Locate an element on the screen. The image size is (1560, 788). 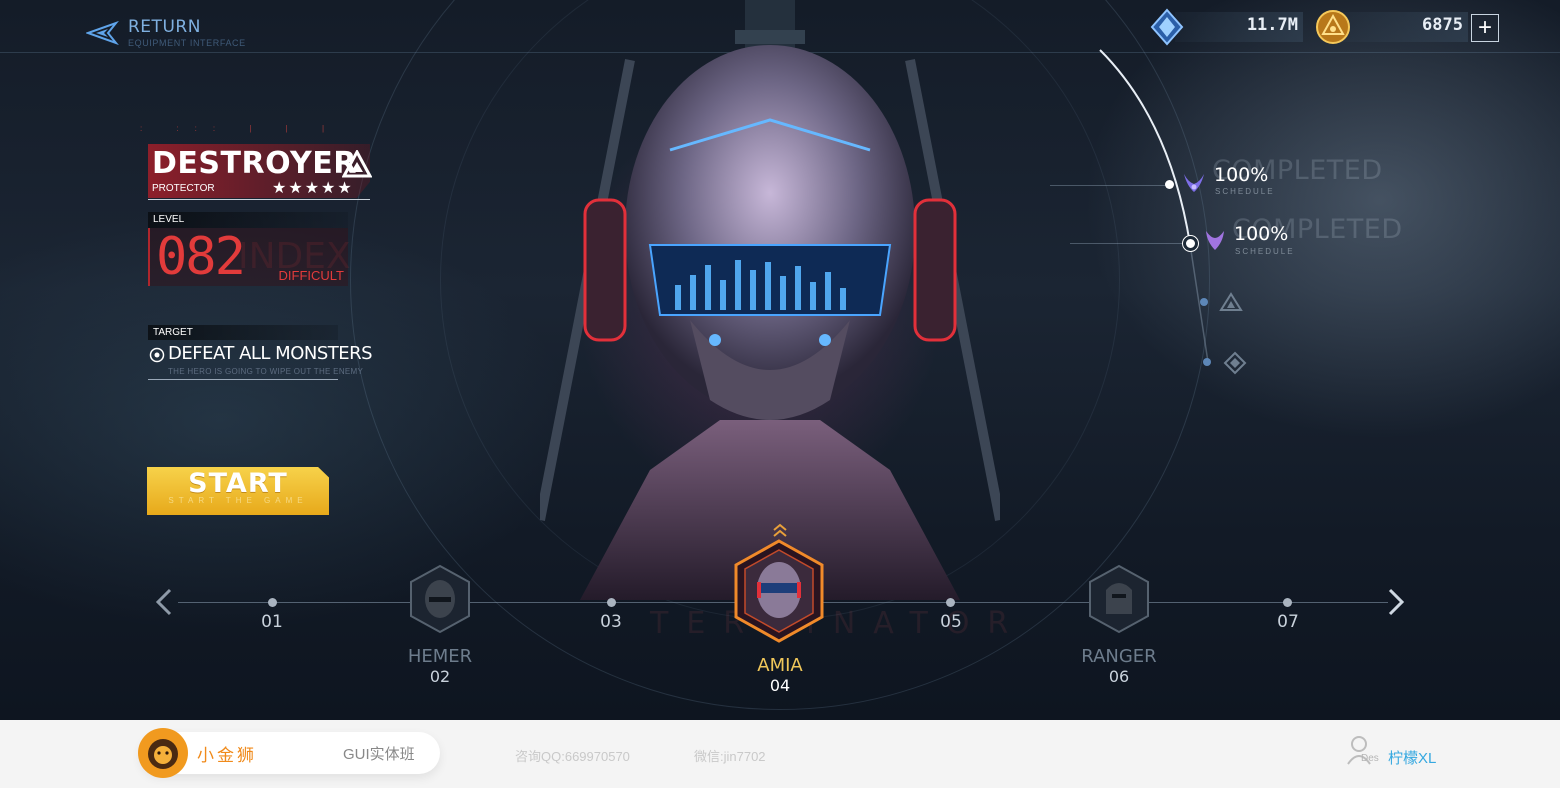
hero-class: PROTECTOR is located at coordinates (183, 188).